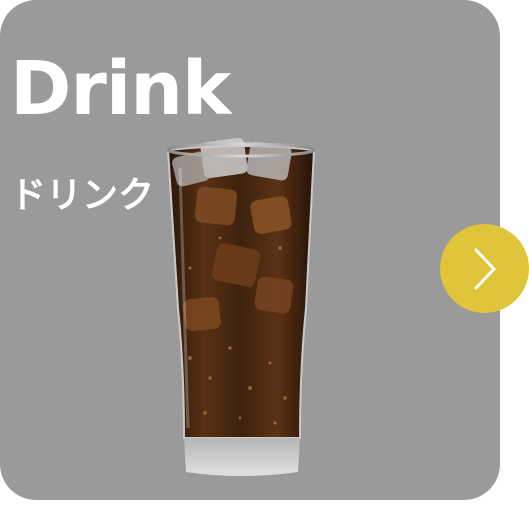 This screenshot has height=523, width=529. I want to click on next-button, so click(484, 268).